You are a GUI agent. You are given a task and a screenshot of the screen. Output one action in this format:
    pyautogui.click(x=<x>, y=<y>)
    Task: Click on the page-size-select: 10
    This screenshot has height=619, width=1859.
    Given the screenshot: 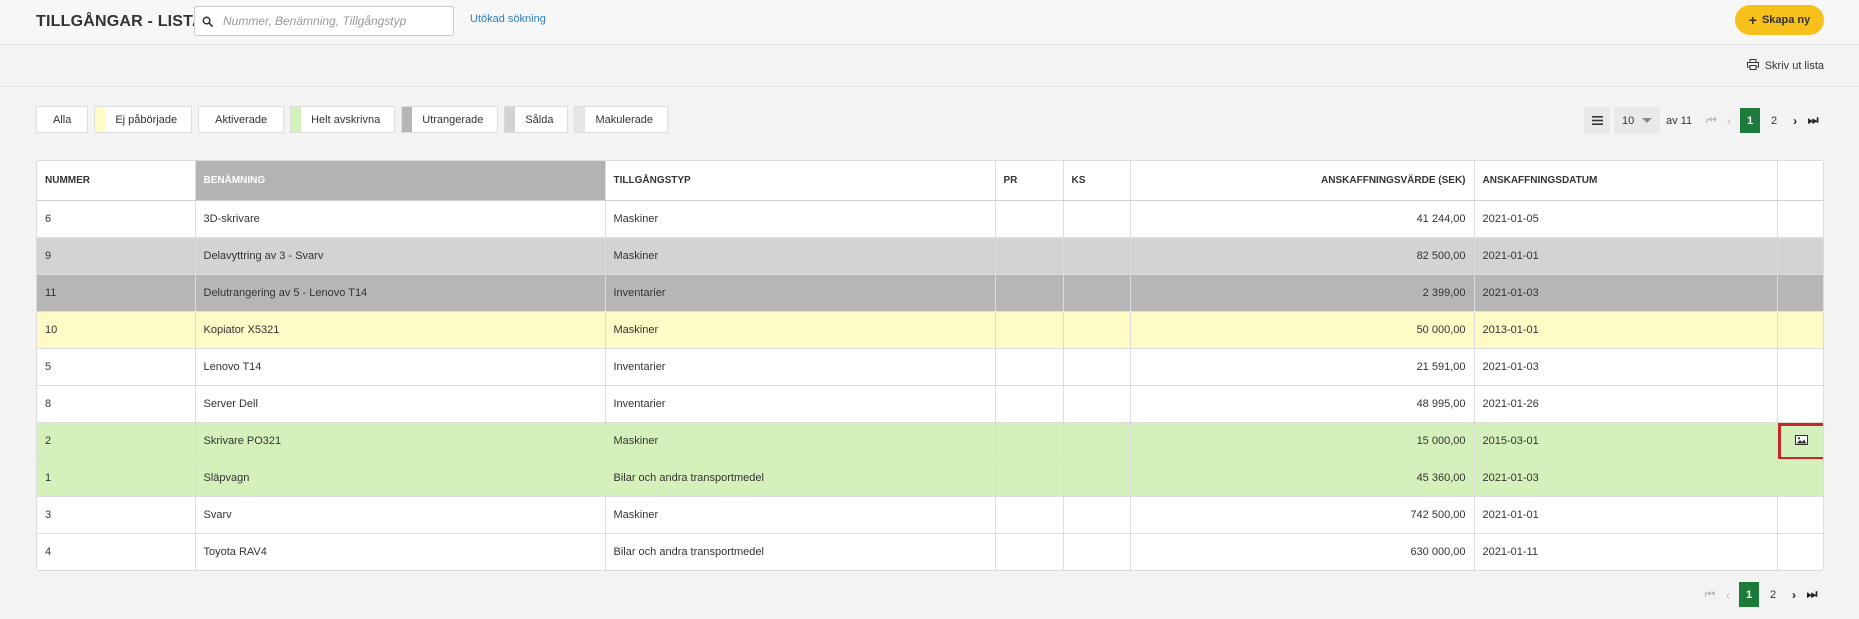 What is the action you would take?
    pyautogui.click(x=1637, y=120)
    